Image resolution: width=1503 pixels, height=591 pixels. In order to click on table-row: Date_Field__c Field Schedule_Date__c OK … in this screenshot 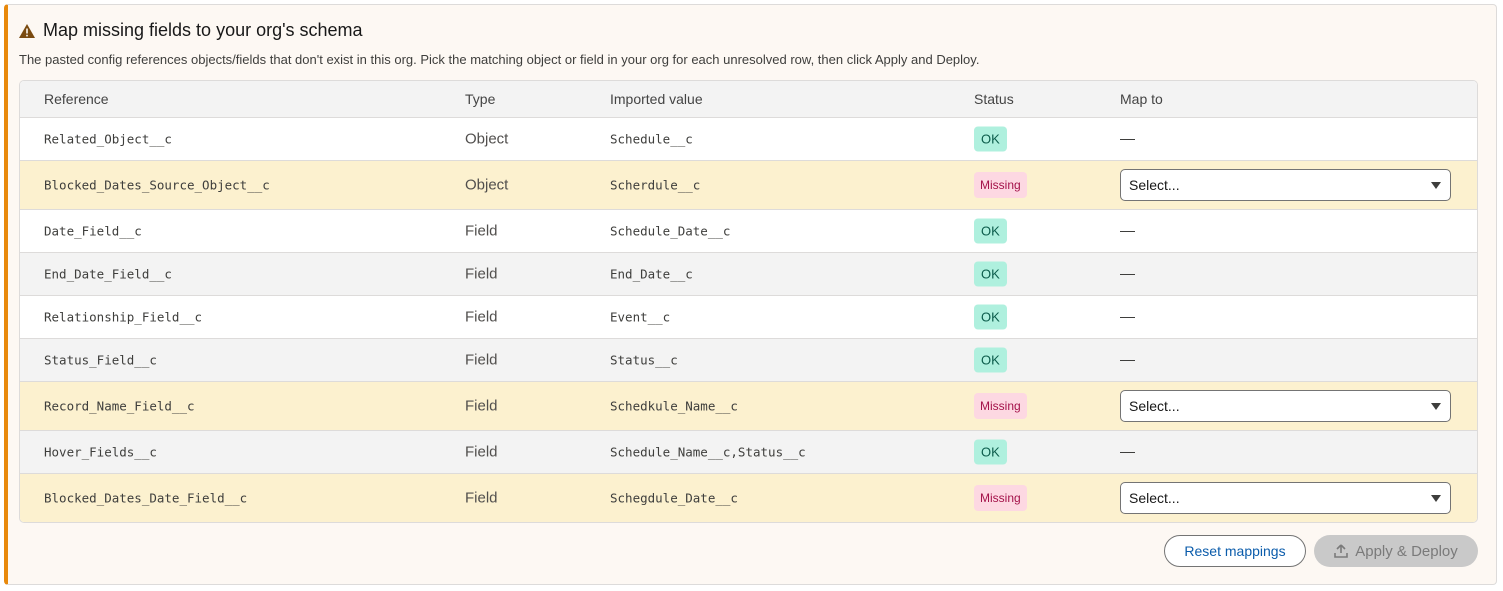, I will do `click(748, 231)`.